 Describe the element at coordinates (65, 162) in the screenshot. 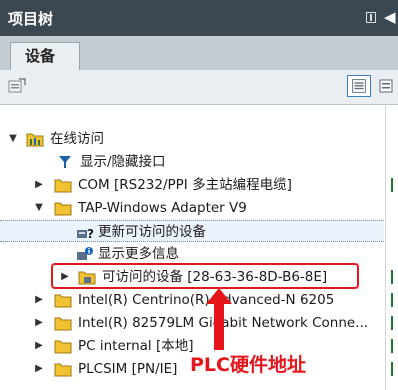

I see `filter-icon` at that location.